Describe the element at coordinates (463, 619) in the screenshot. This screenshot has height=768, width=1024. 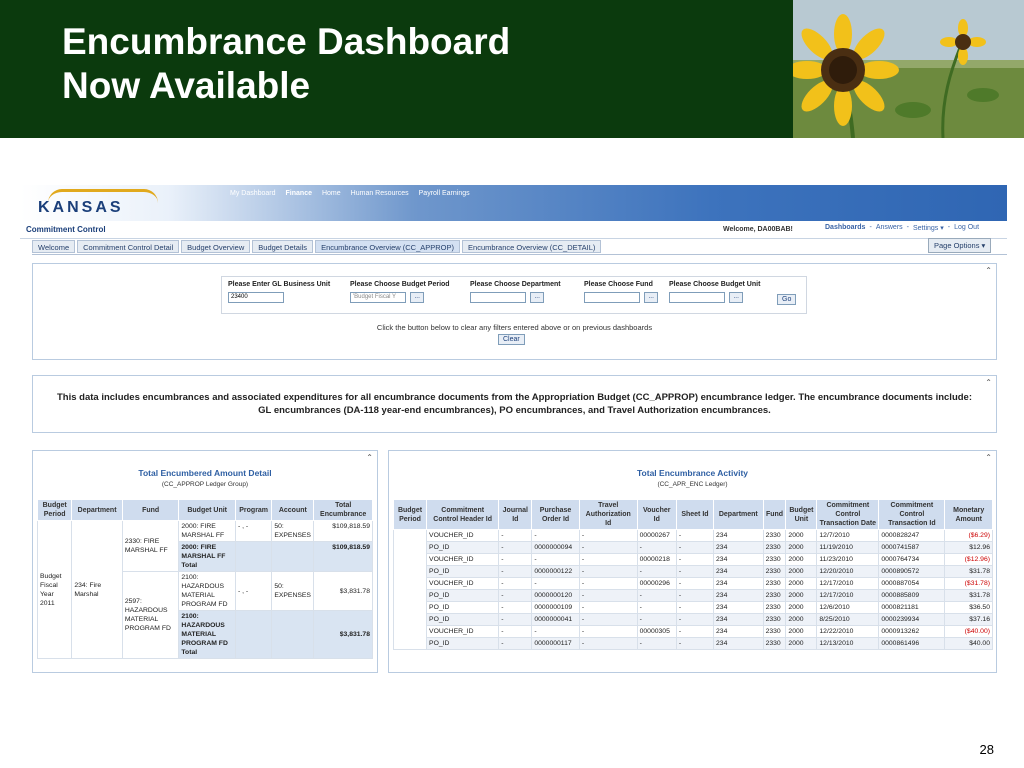
I see `table-cell: PO_ID` at that location.